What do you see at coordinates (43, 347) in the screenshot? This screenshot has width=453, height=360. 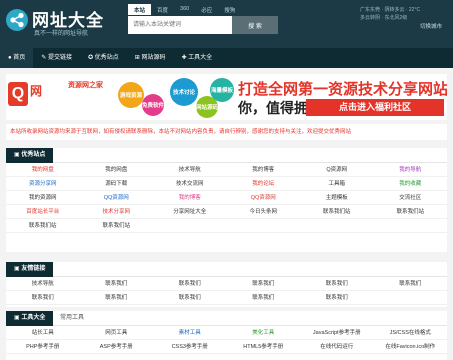 I see `tool-link: PHP参考手册` at bounding box center [43, 347].